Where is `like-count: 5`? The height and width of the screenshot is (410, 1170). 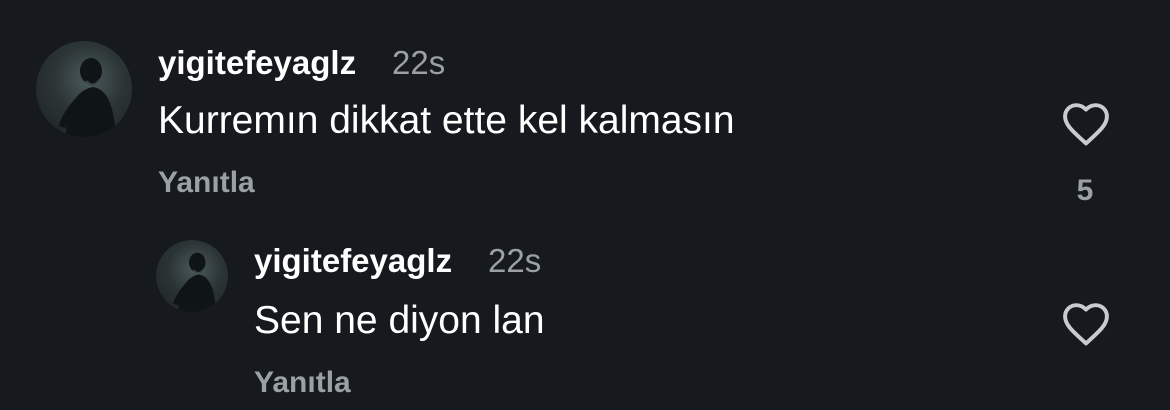
like-count: 5 is located at coordinates (1085, 190).